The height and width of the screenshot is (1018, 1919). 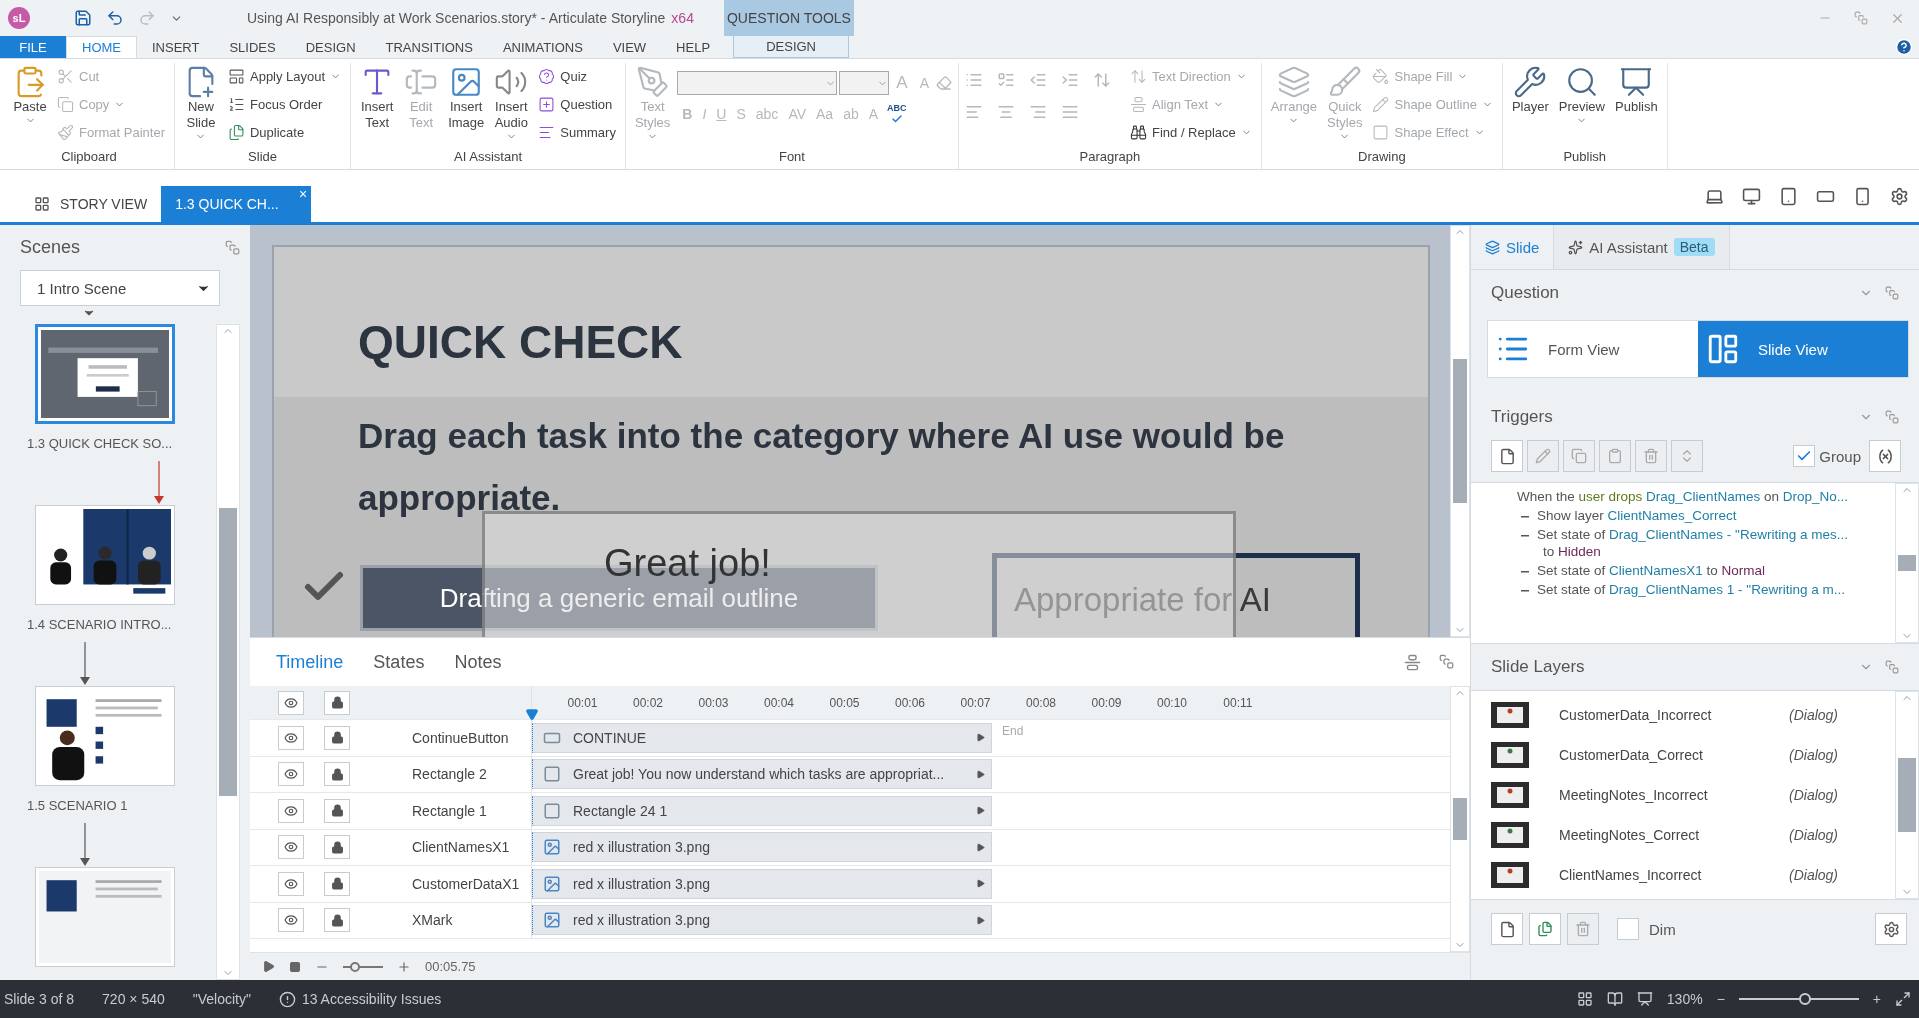 I want to click on layer-row: MeetingNotes_Incorrect (Dialog), so click(x=1693, y=795).